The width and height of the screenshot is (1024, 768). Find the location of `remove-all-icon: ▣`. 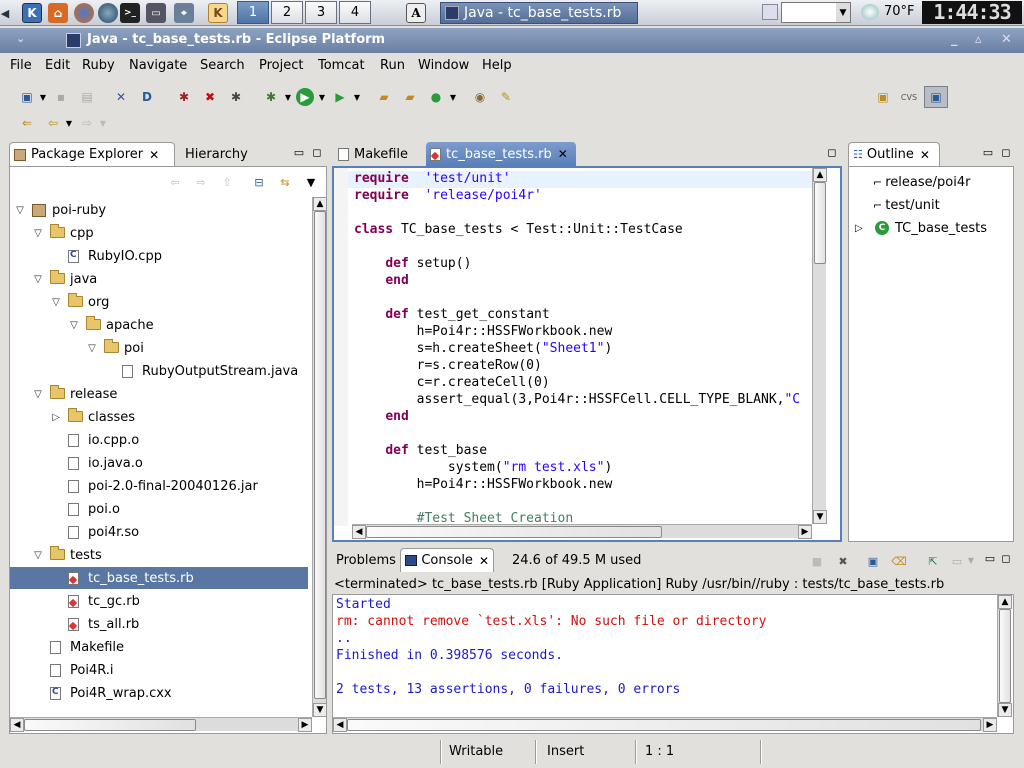

remove-all-icon: ▣ is located at coordinates (873, 561).